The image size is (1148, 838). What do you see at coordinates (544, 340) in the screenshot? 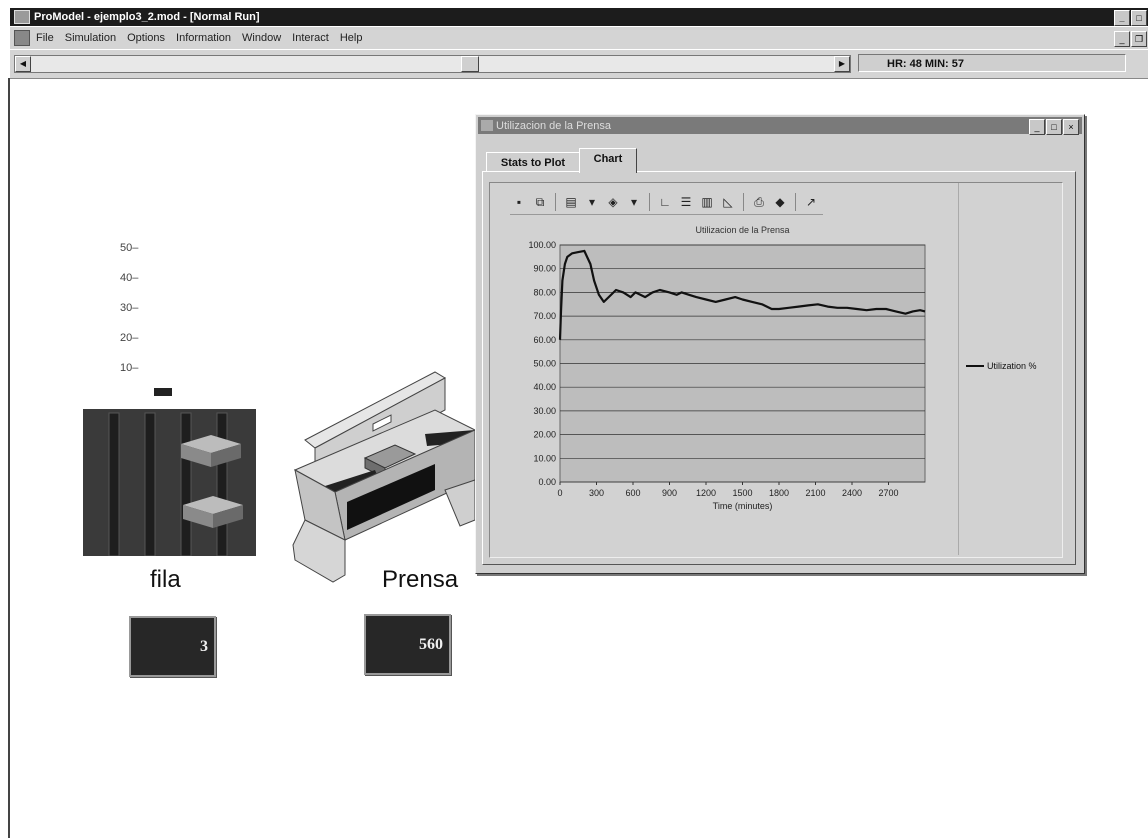
I see `y-tick-label: 60.00` at bounding box center [544, 340].